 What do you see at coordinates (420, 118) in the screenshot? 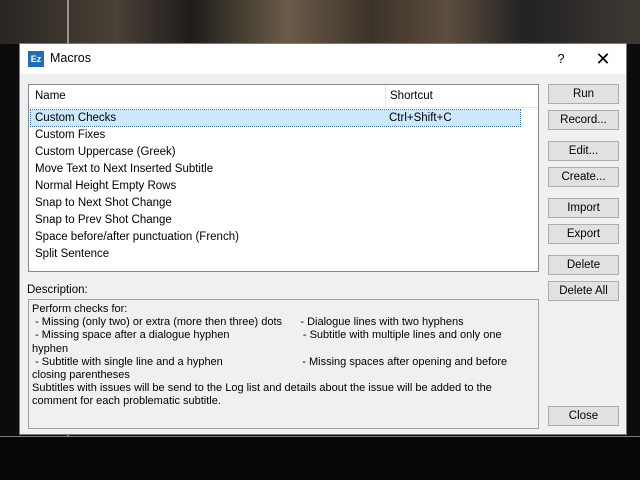
I see `macro-shortcut: Ctrl+Shift+C` at bounding box center [420, 118].